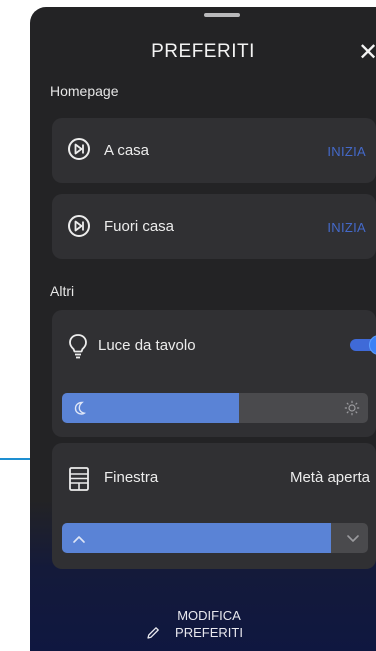  What do you see at coordinates (329, 477) in the screenshot?
I see `window-status: Metà aperta` at bounding box center [329, 477].